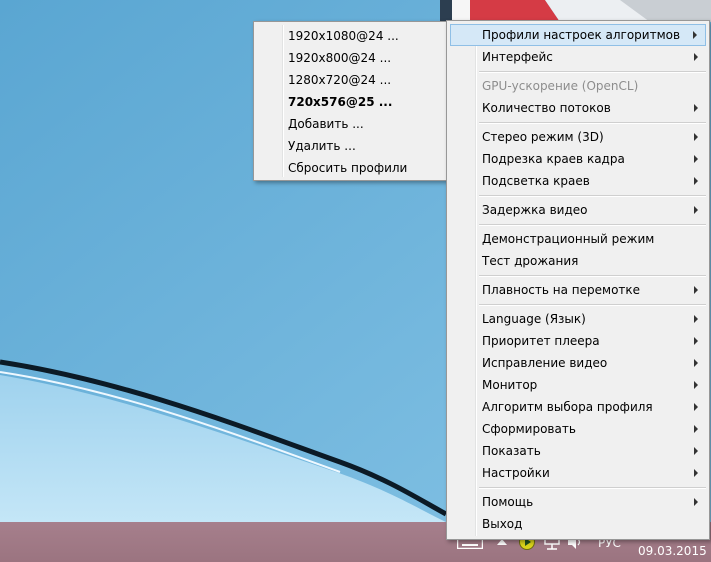 The height and width of the screenshot is (562, 711). Describe the element at coordinates (578, 57) in the screenshot. I see `menu-item-interface: Интерфейс` at that location.